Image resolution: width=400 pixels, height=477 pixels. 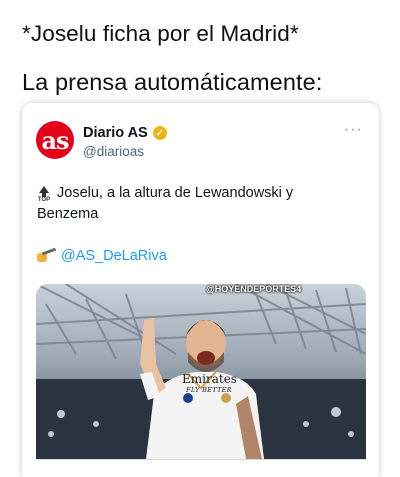 I want to click on top-arrow-icon: TOP, so click(x=44, y=195).